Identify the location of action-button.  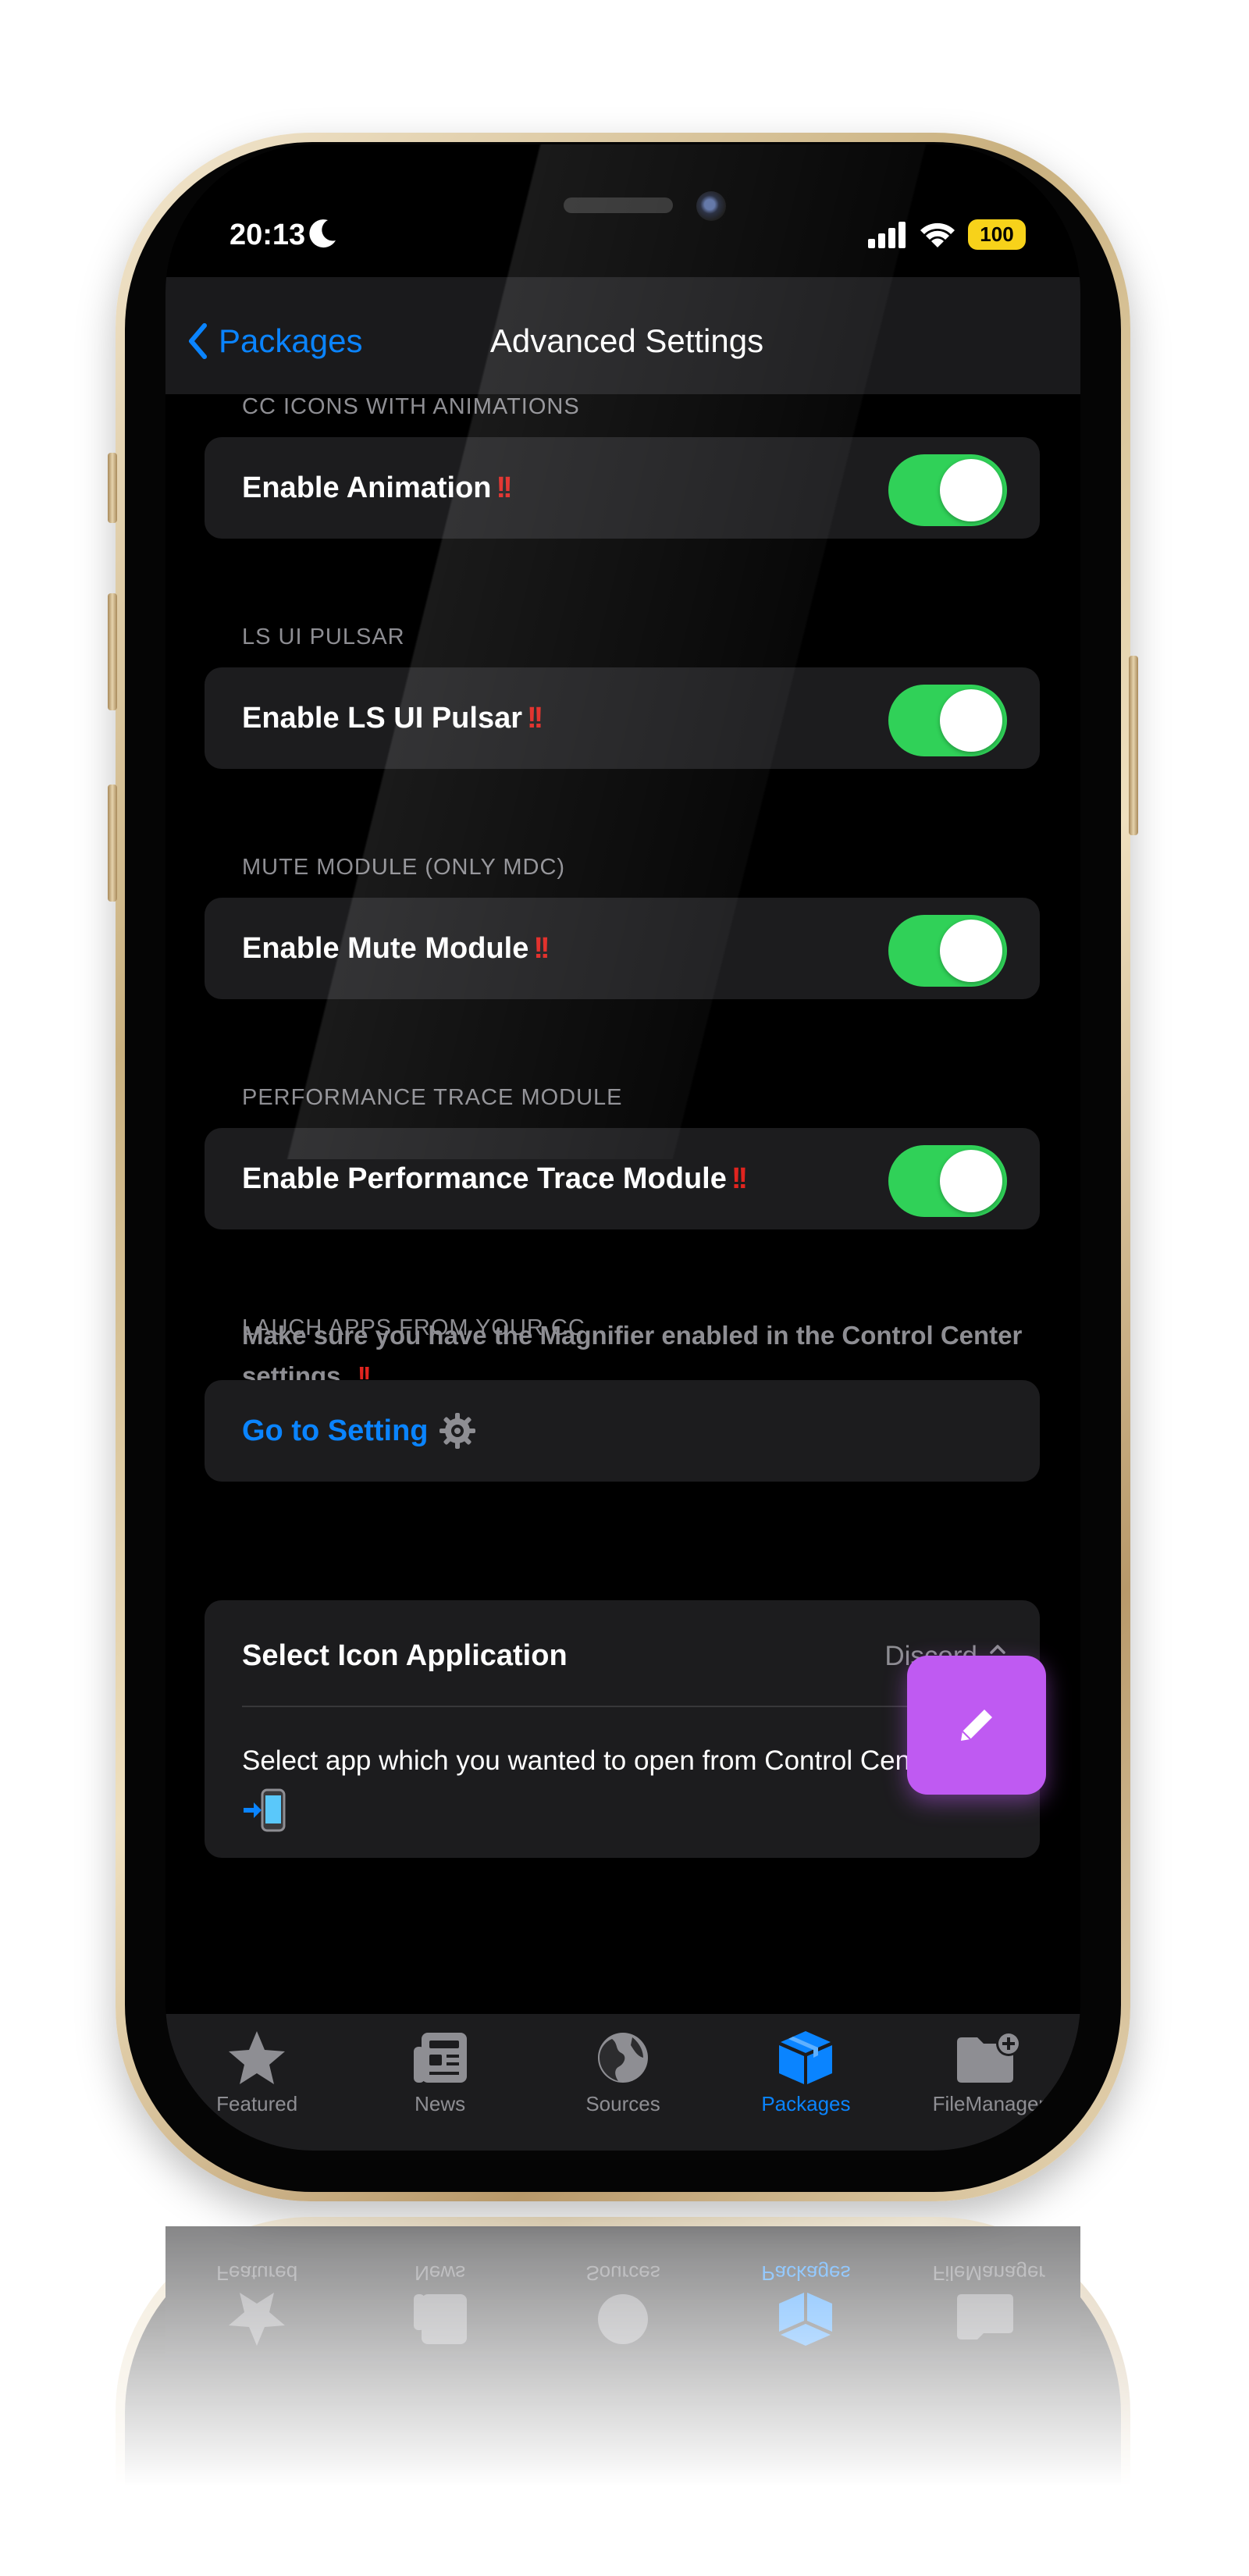
(112, 488).